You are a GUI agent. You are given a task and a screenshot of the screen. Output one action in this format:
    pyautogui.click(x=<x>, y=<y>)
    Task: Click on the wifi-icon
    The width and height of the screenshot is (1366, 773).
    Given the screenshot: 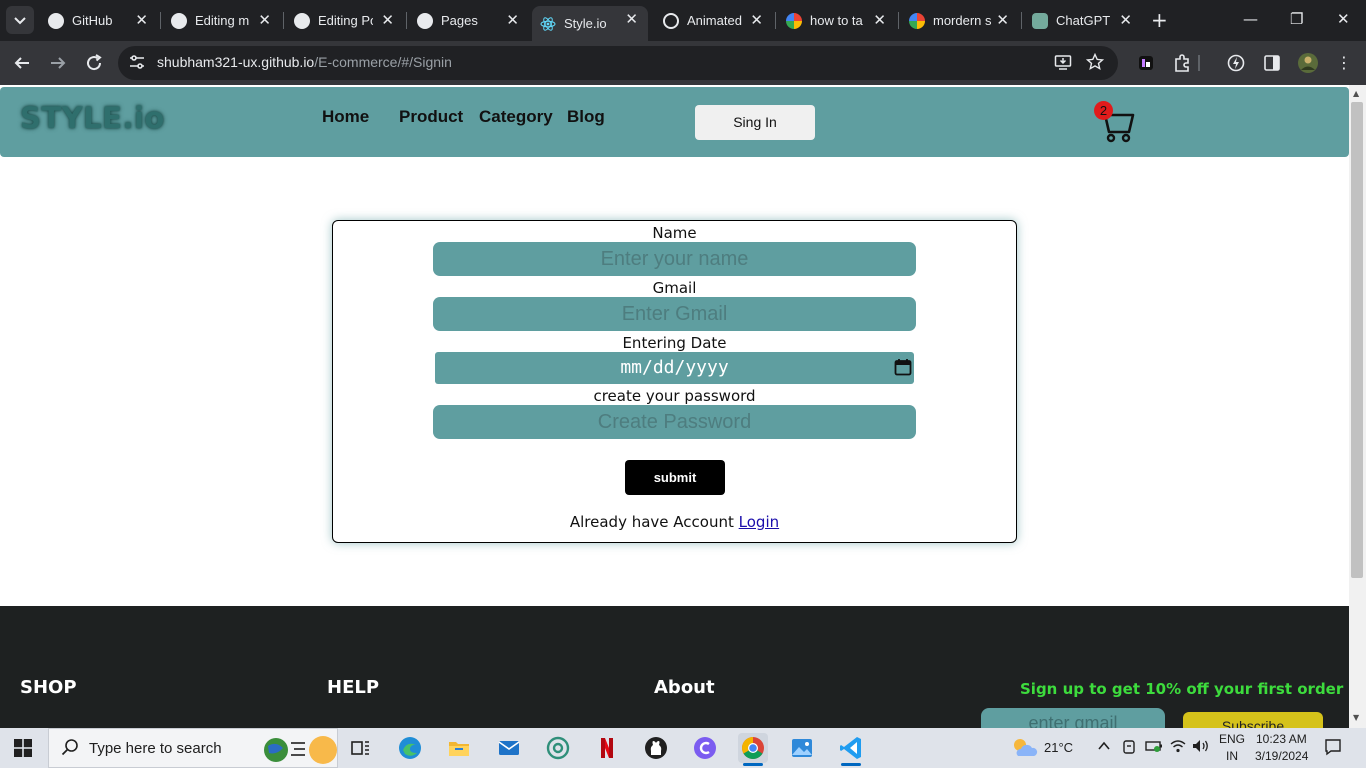 What is the action you would take?
    pyautogui.click(x=1178, y=748)
    